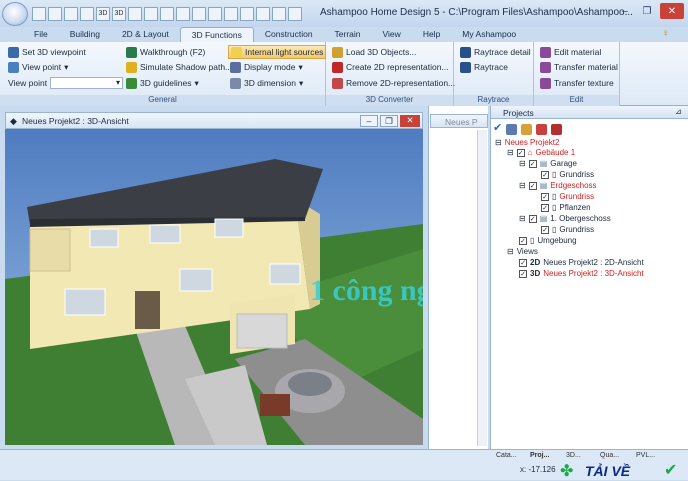 Image resolution: width=688 pixels, height=481 pixels. What do you see at coordinates (263, 13) in the screenshot?
I see `paint-icon` at bounding box center [263, 13].